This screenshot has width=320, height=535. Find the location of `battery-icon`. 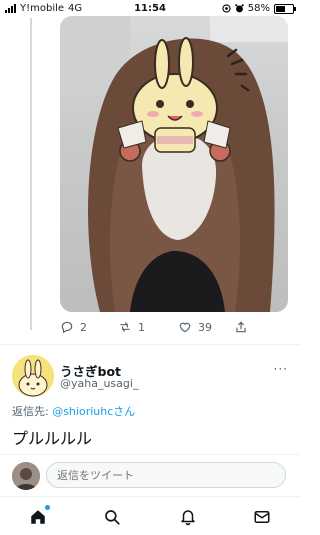

battery-icon is located at coordinates (285, 8).